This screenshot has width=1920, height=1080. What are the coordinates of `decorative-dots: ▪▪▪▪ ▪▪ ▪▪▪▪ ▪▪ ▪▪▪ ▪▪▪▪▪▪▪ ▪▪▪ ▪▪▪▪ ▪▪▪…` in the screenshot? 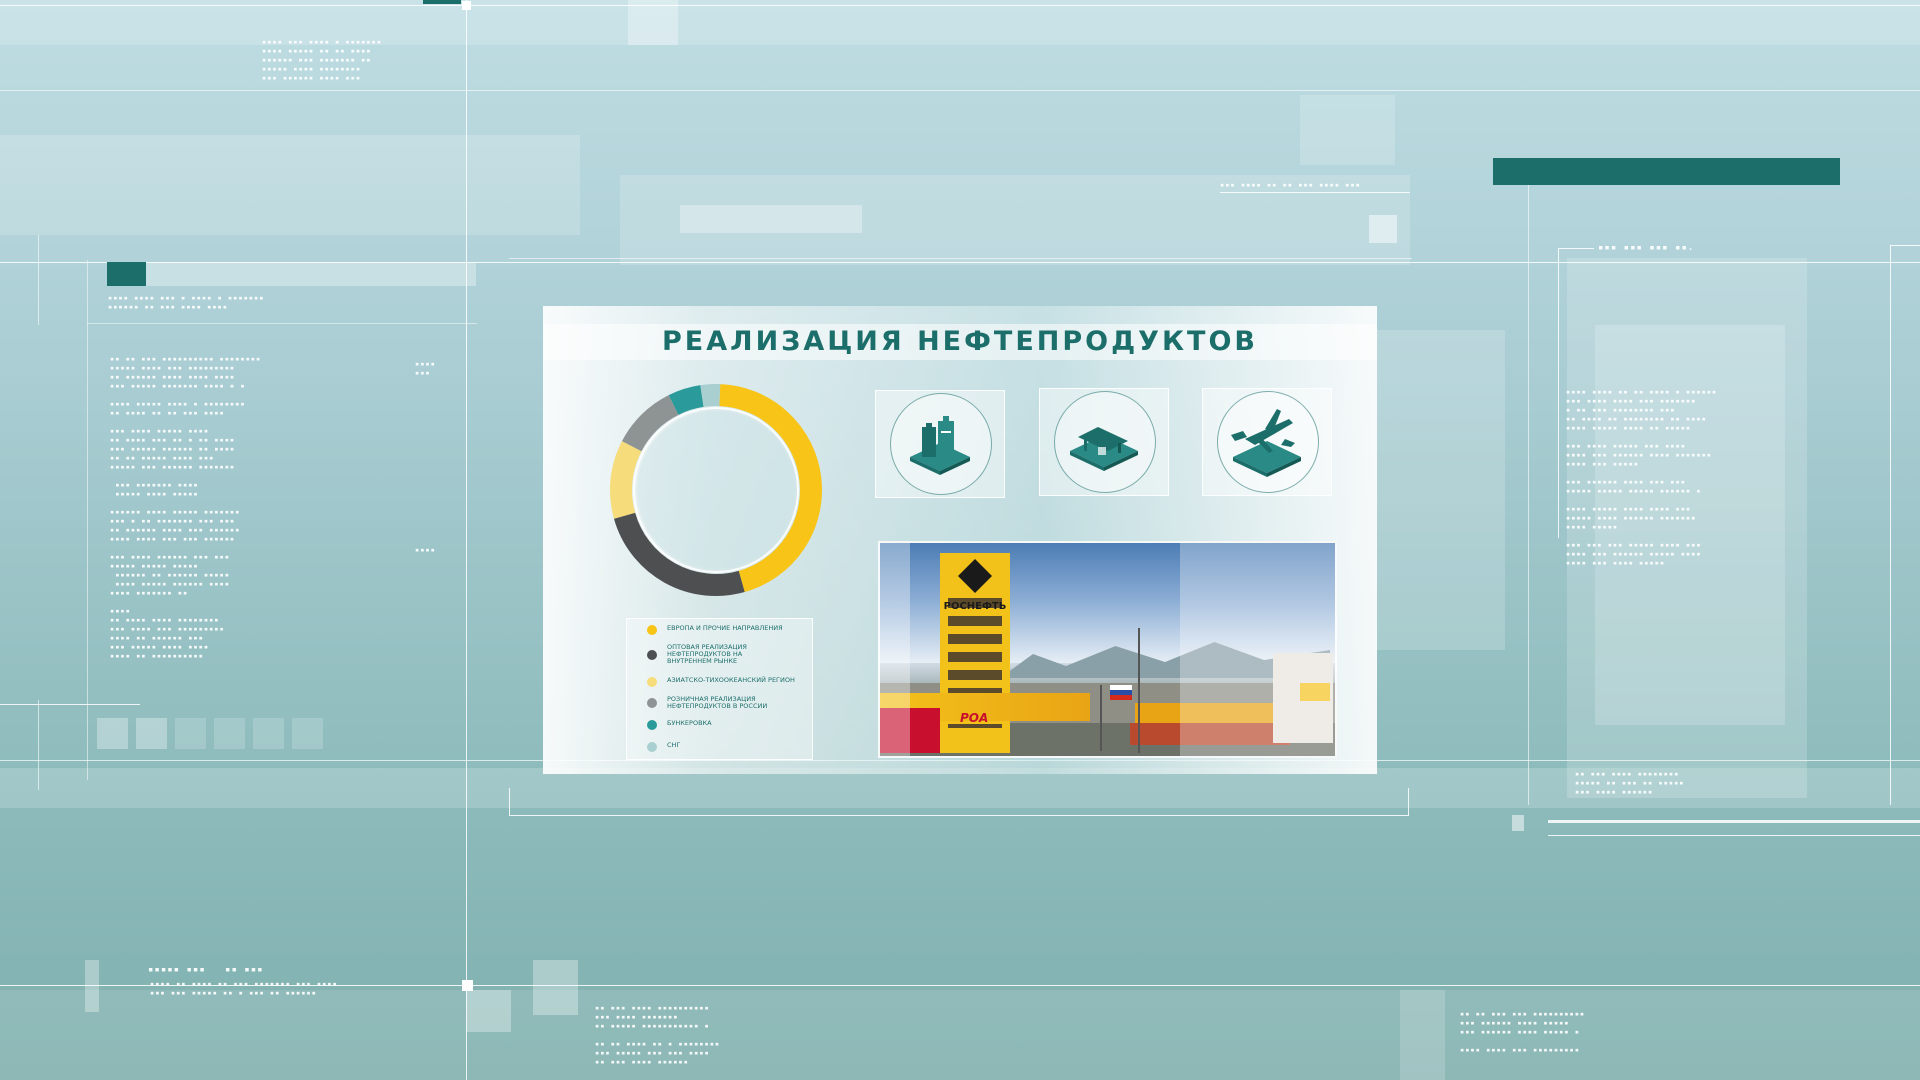 It's located at (244, 988).